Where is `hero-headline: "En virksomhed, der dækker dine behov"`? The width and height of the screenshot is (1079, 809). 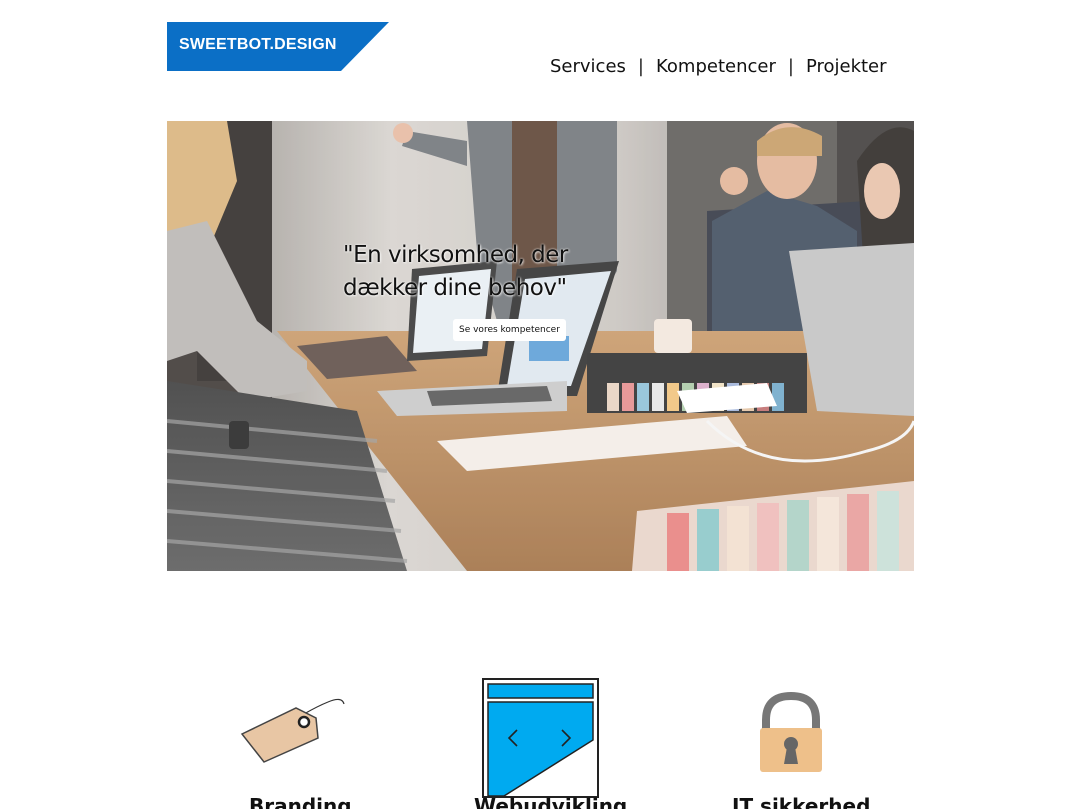
hero-headline: "En virksomhed, der dækker dine behov" is located at coordinates (493, 272).